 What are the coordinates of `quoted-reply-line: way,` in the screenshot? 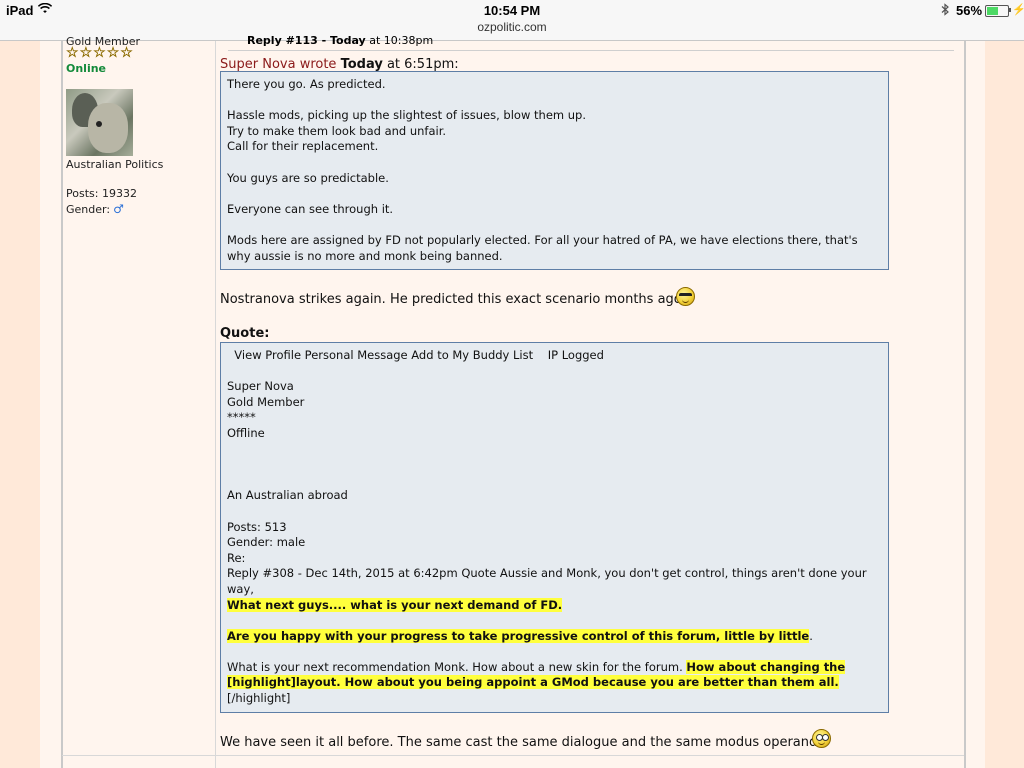 It's located at (240, 588).